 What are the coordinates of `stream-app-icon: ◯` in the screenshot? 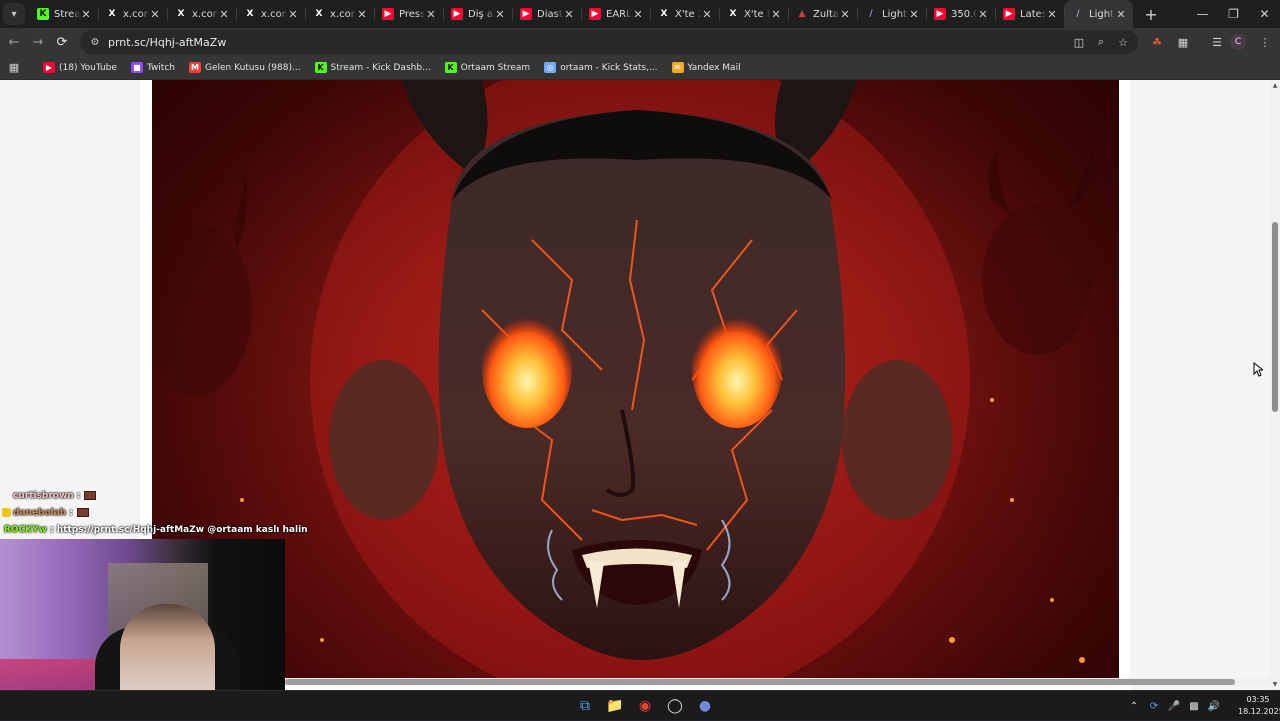 It's located at (675, 706).